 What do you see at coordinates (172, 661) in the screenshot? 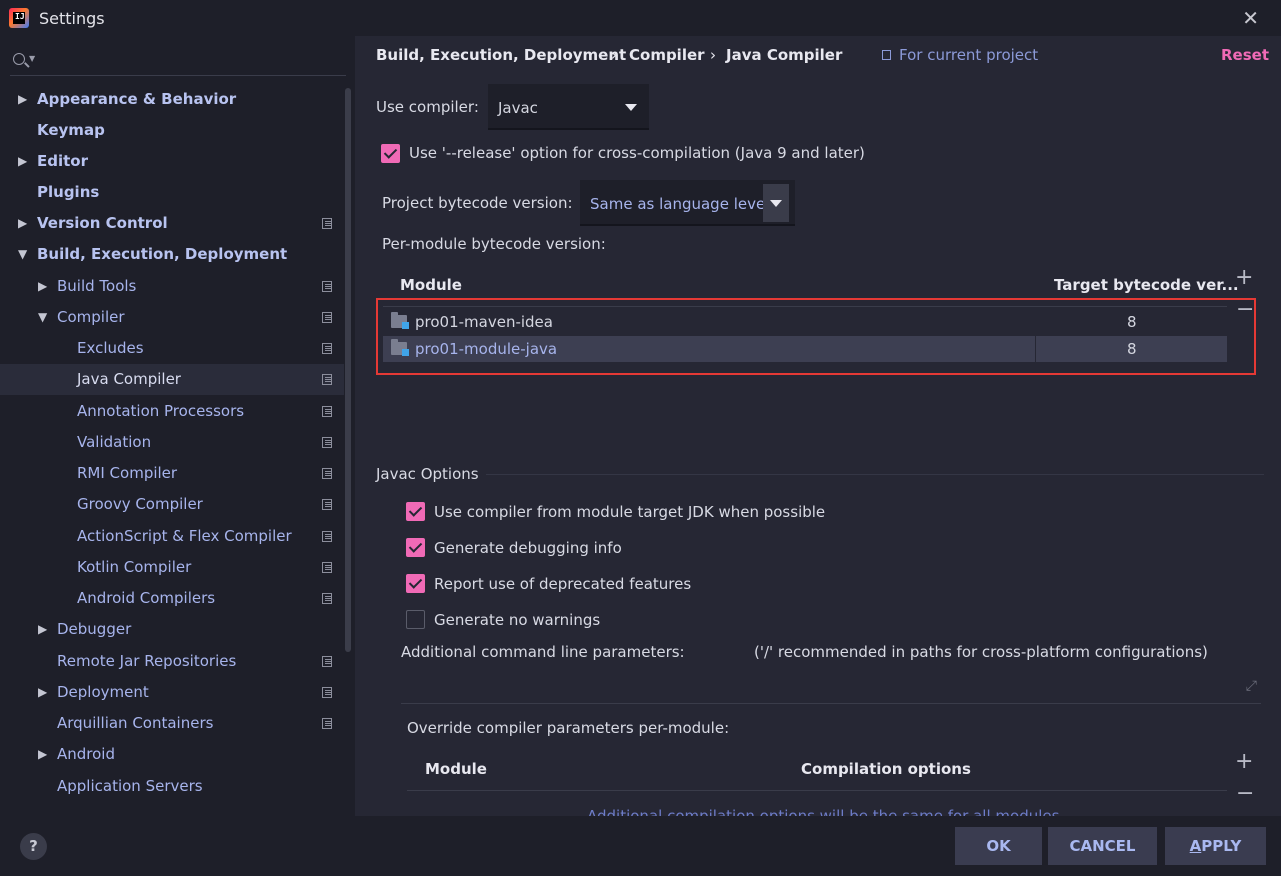
I see `sidebar-item-remote-jar: Remote Jar Repositories` at bounding box center [172, 661].